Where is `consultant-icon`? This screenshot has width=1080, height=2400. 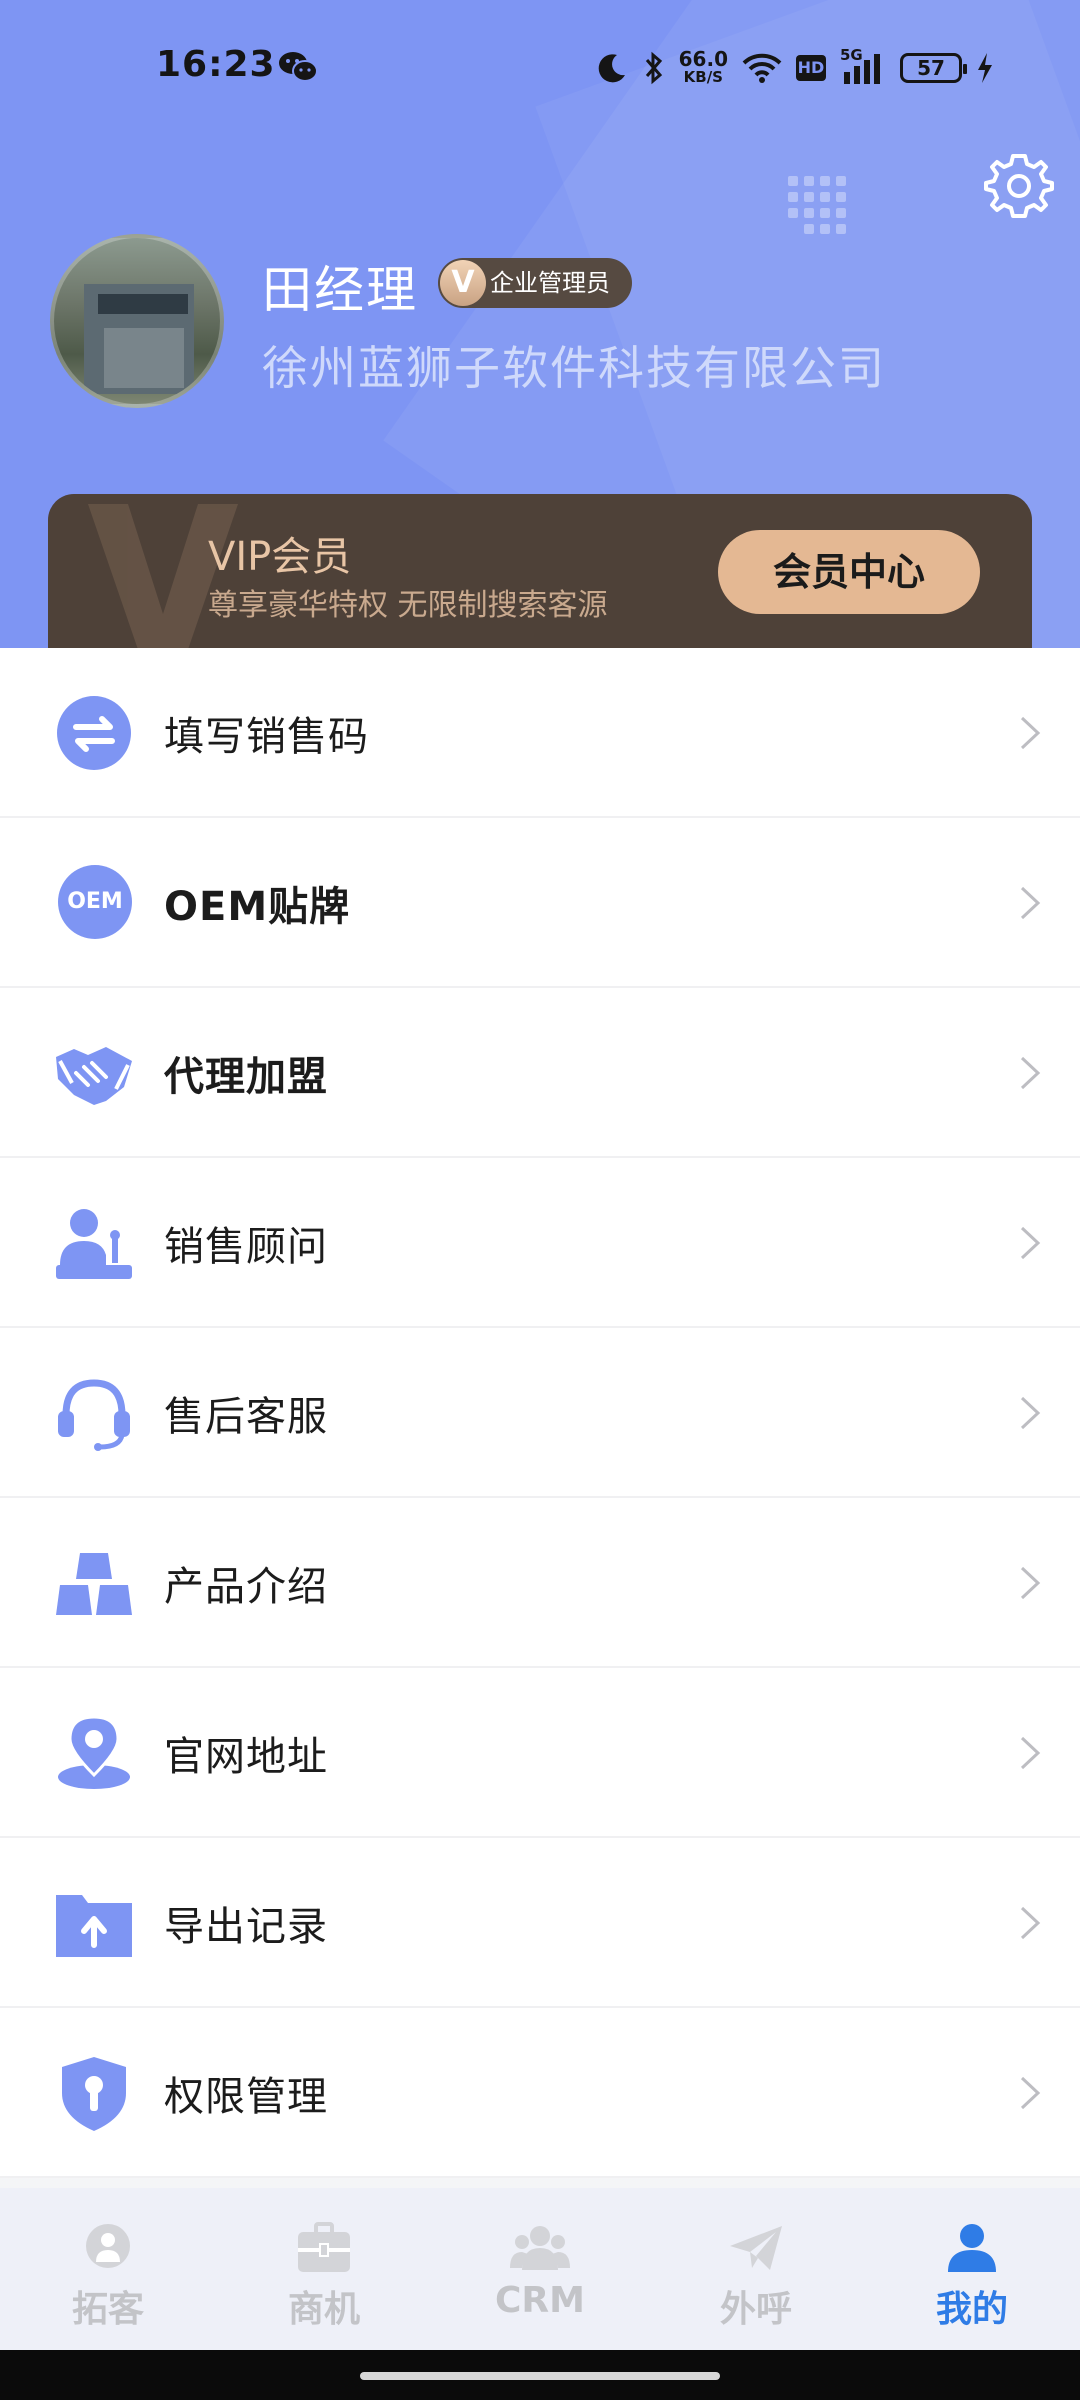 consultant-icon is located at coordinates (94, 1244).